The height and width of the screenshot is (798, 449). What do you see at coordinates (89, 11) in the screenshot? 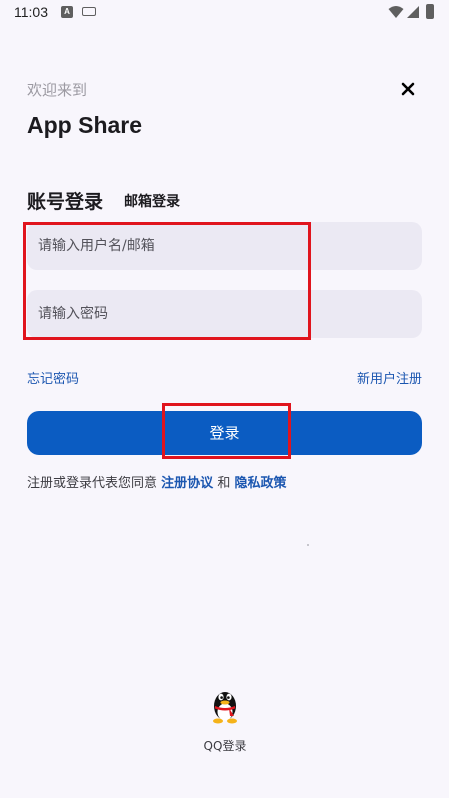
I see `keyboard-icon` at bounding box center [89, 11].